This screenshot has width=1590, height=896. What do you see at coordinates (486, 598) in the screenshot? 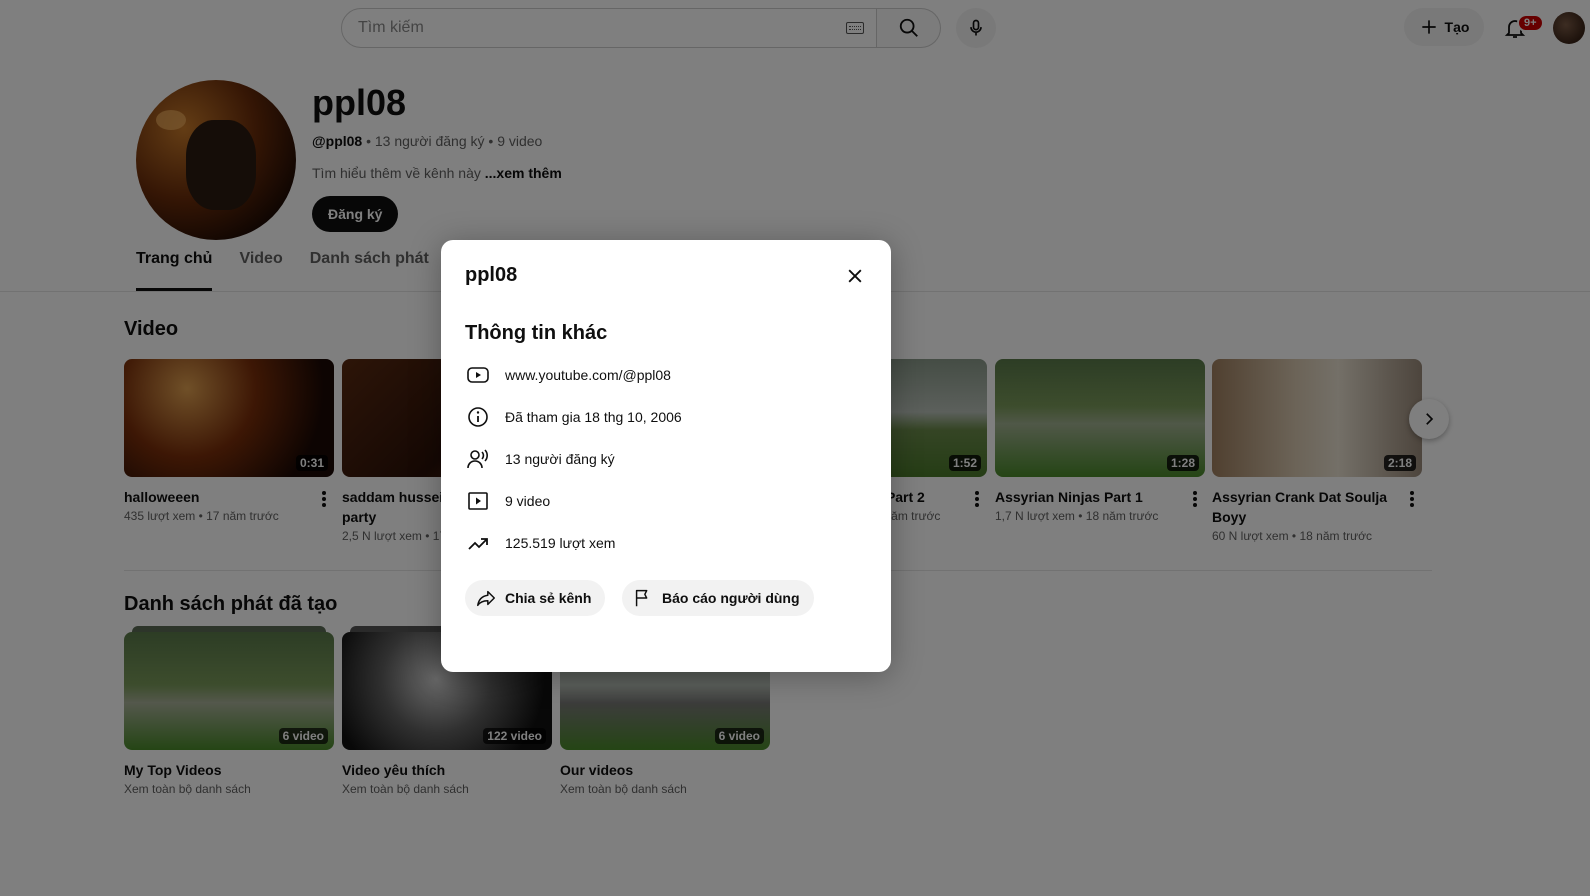
I see `share-icon` at bounding box center [486, 598].